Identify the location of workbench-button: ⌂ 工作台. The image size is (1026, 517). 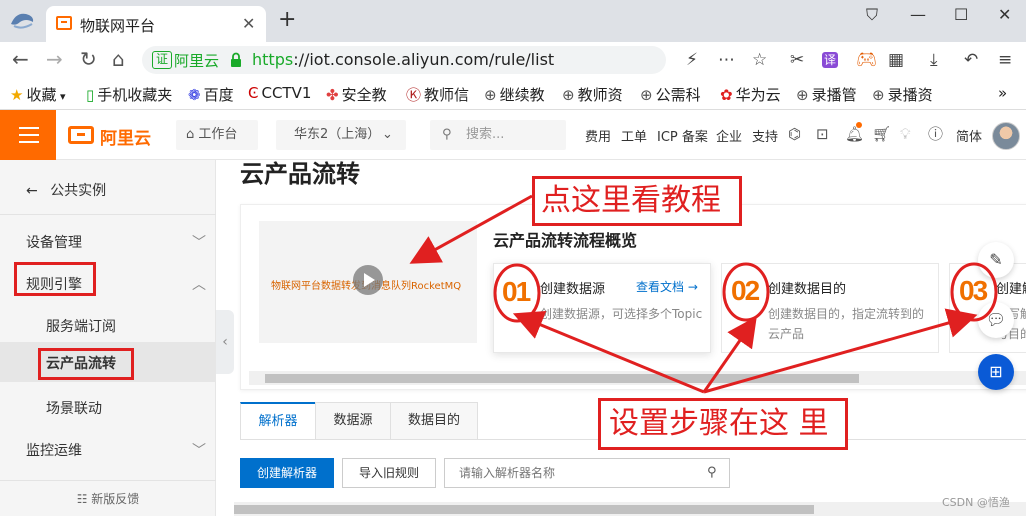
(217, 135).